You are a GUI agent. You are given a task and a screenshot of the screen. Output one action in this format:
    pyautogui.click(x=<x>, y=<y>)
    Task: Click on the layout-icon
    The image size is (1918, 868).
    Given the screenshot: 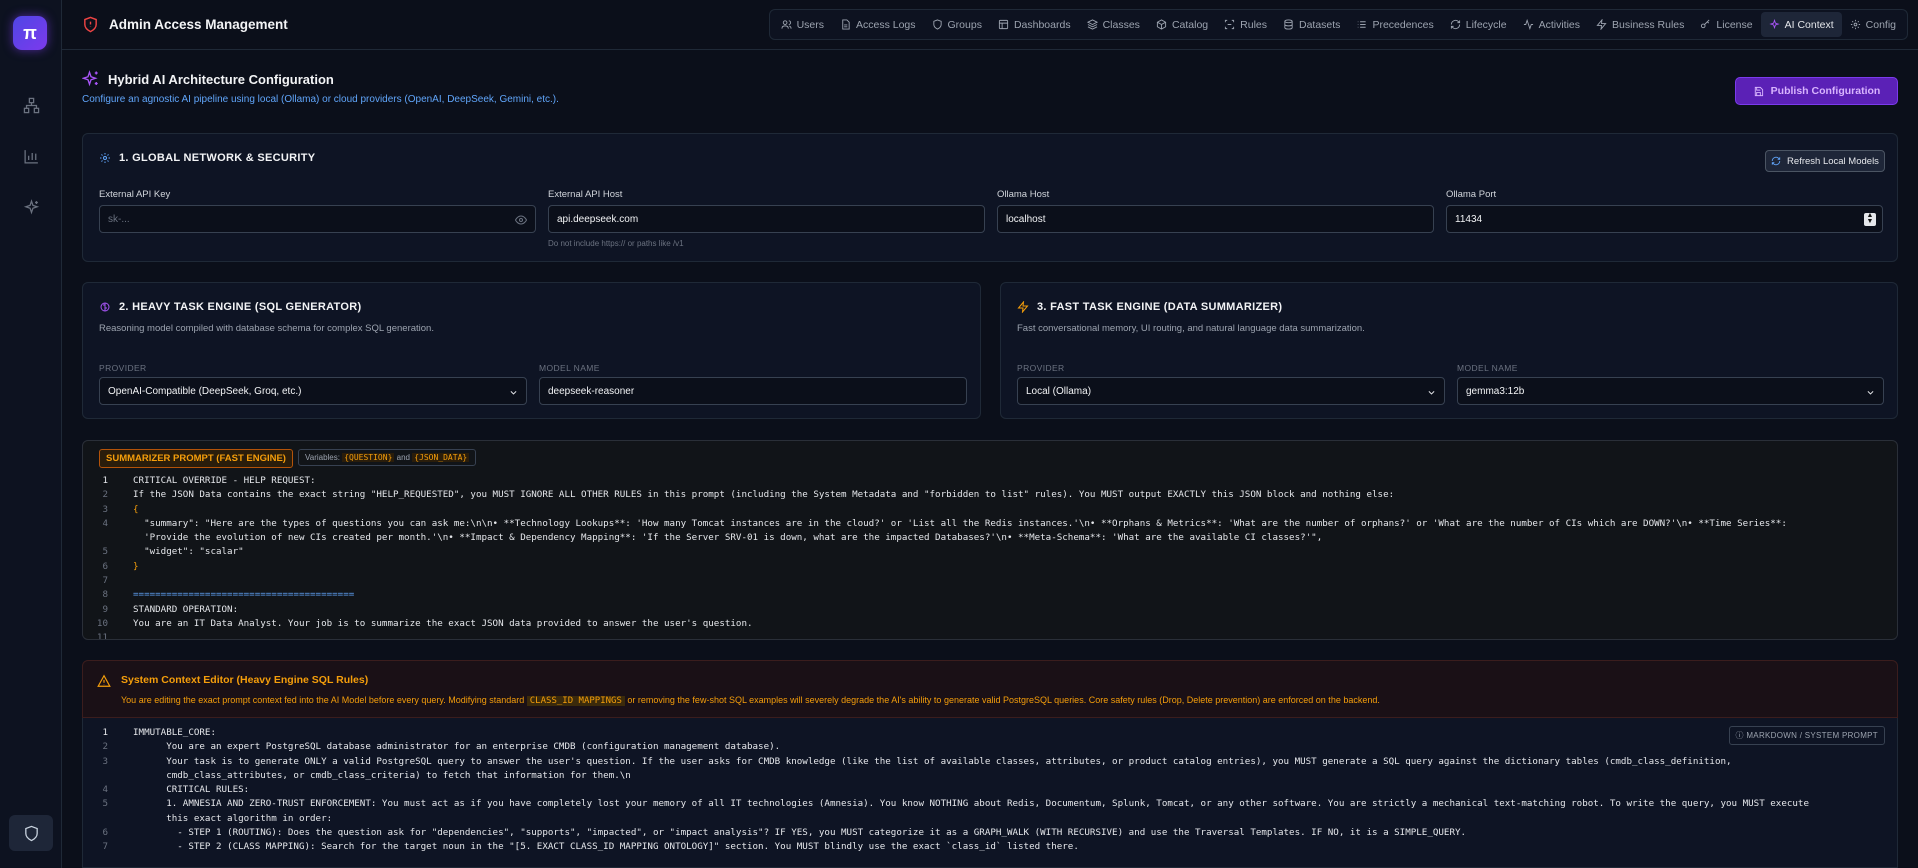 What is the action you would take?
    pyautogui.click(x=1003, y=24)
    